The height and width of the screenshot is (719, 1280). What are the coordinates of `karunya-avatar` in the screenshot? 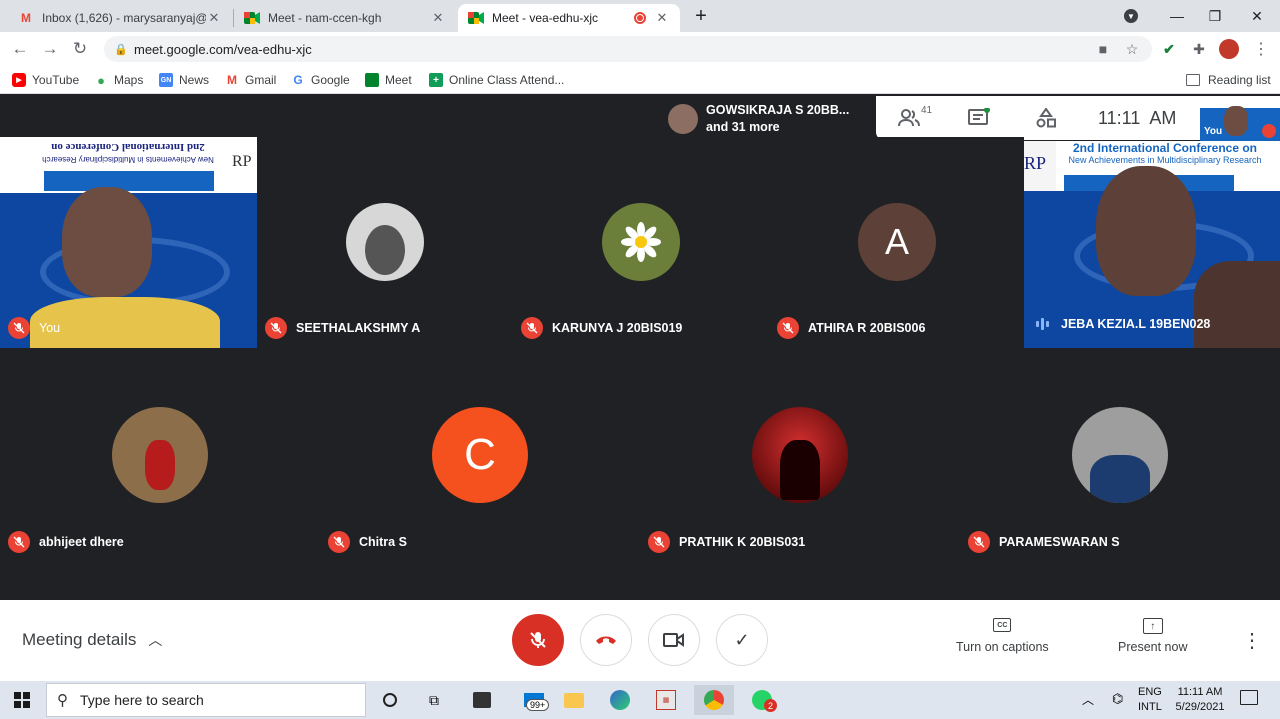 It's located at (641, 242).